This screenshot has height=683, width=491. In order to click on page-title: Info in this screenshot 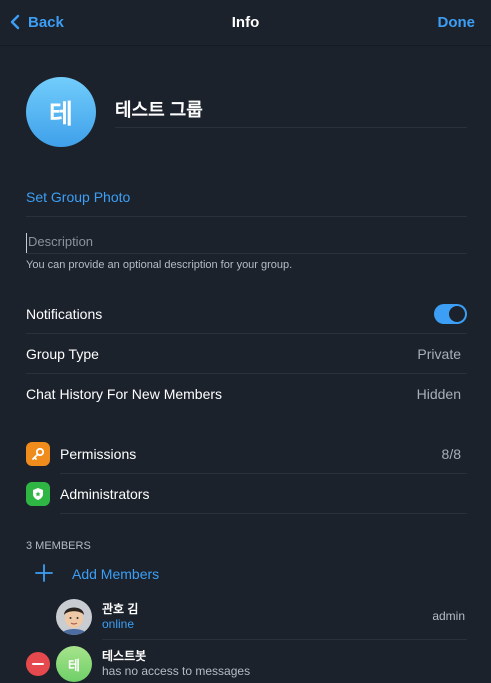, I will do `click(245, 22)`.